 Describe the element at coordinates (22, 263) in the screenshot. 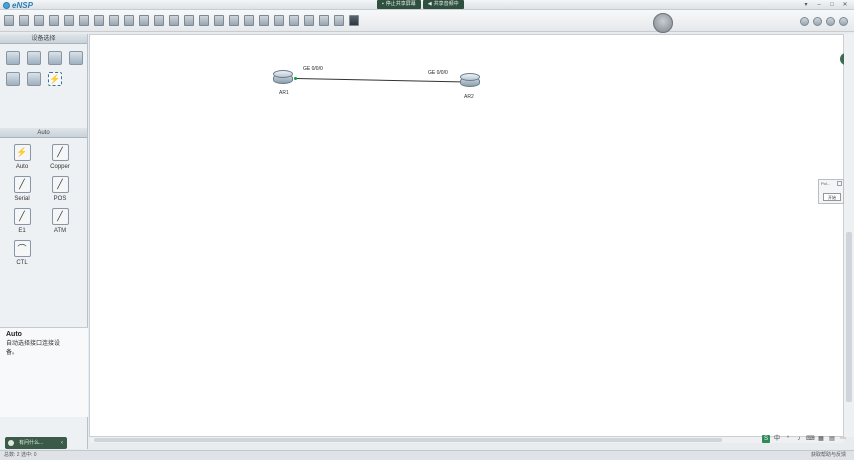

I see `cable-label: CTL` at that location.